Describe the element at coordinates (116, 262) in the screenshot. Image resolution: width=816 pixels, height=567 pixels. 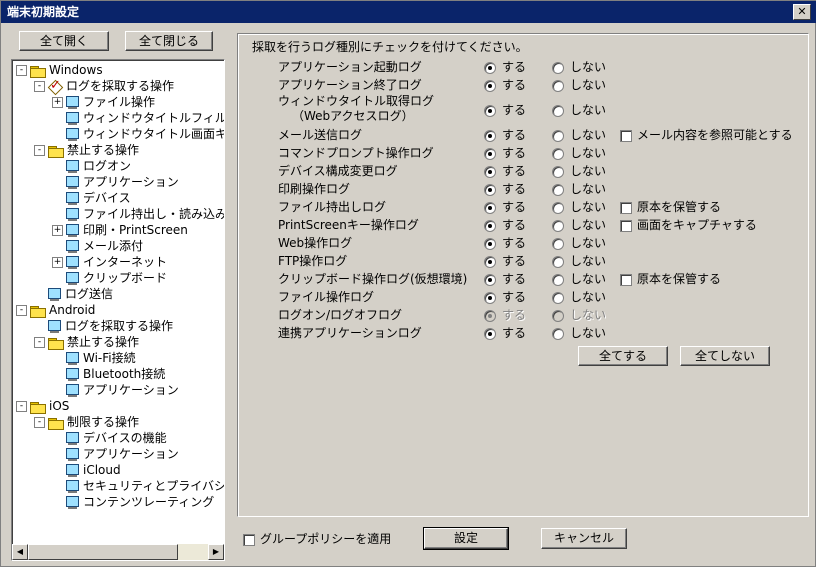
I see `tree-item: インターネット` at that location.